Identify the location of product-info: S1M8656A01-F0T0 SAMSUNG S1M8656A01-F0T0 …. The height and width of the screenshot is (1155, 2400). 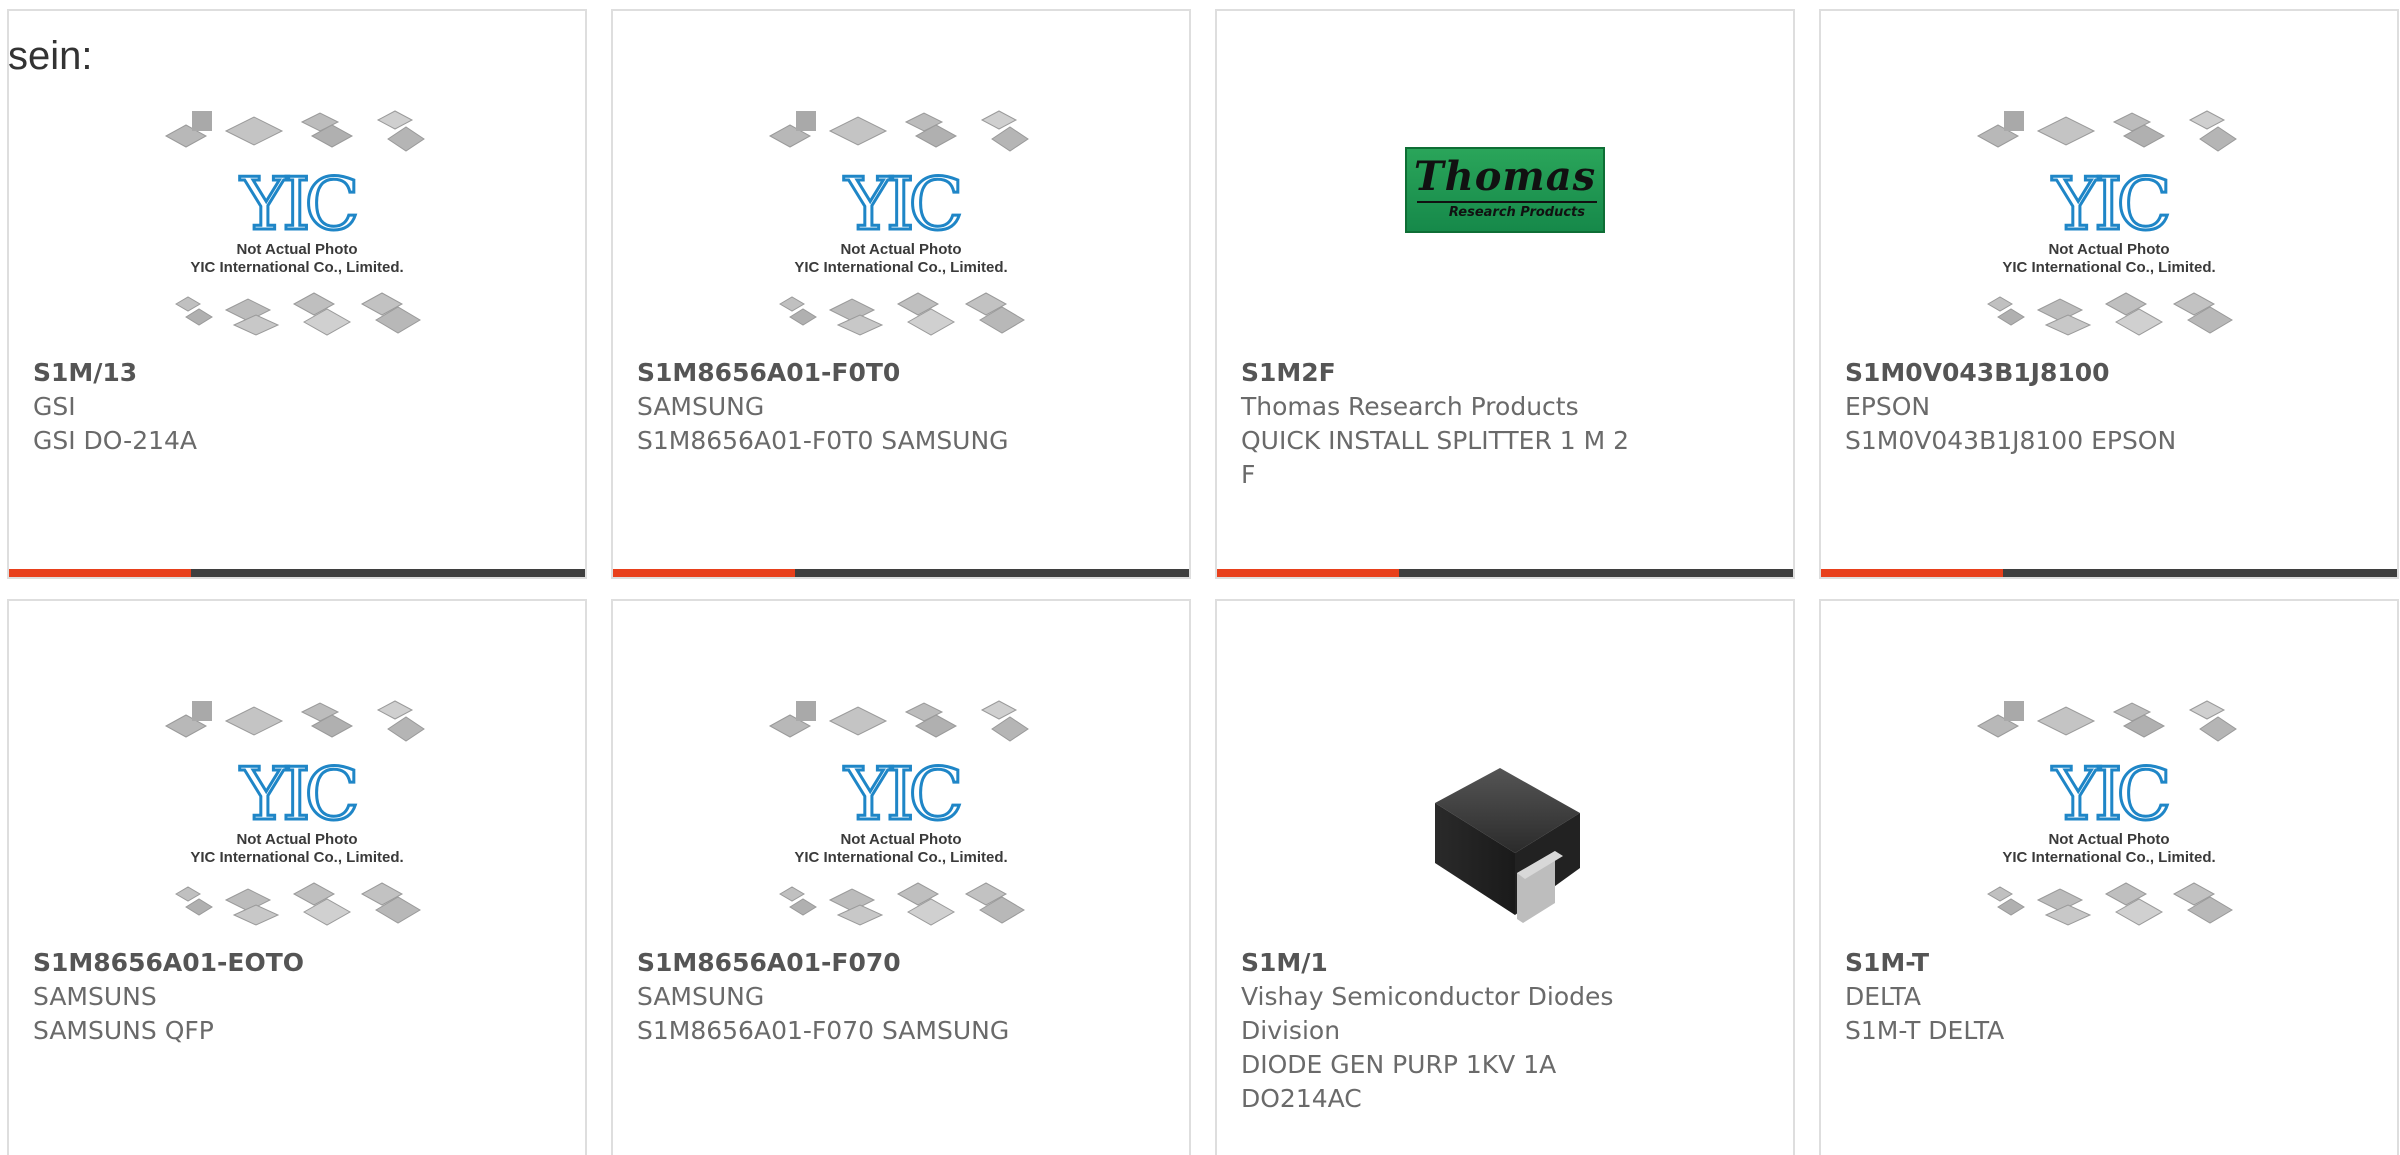
(887, 407).